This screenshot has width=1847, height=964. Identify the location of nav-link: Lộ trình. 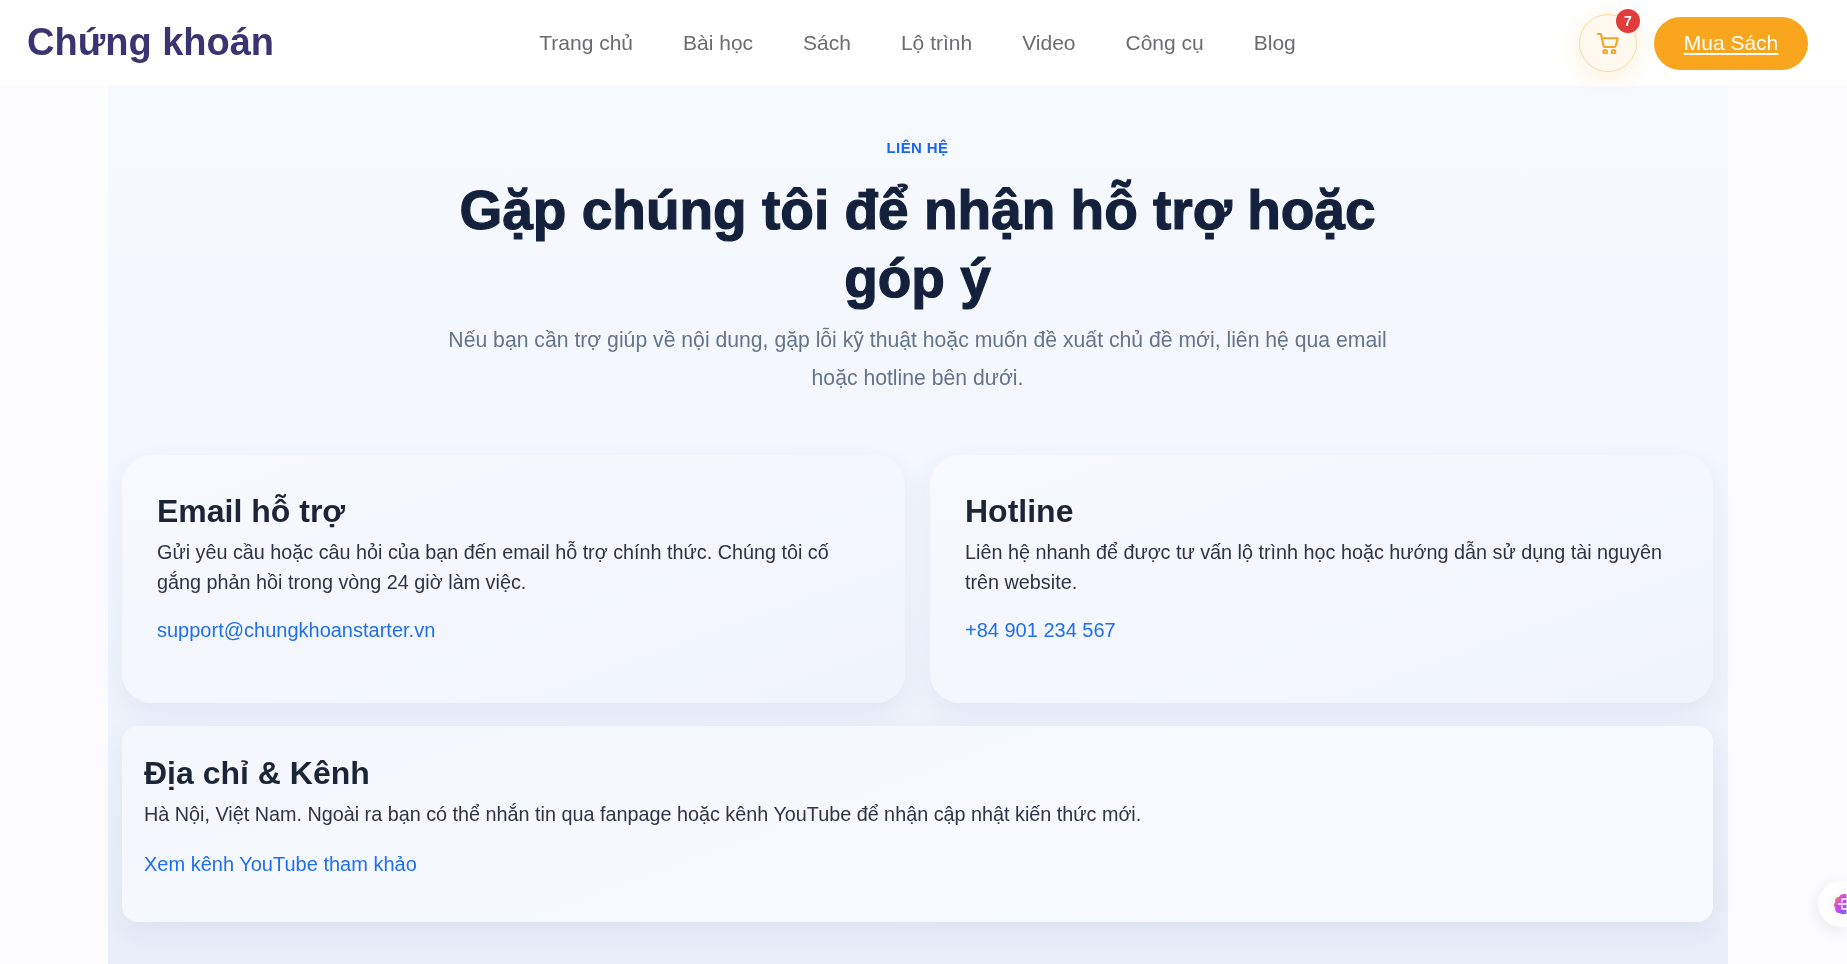
(936, 43).